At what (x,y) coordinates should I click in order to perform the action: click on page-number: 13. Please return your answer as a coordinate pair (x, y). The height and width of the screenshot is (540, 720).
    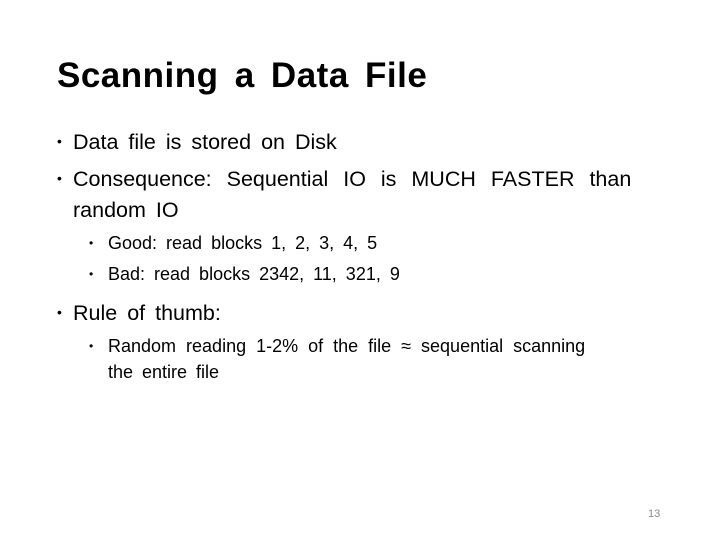
    Looking at the image, I should click on (654, 514).